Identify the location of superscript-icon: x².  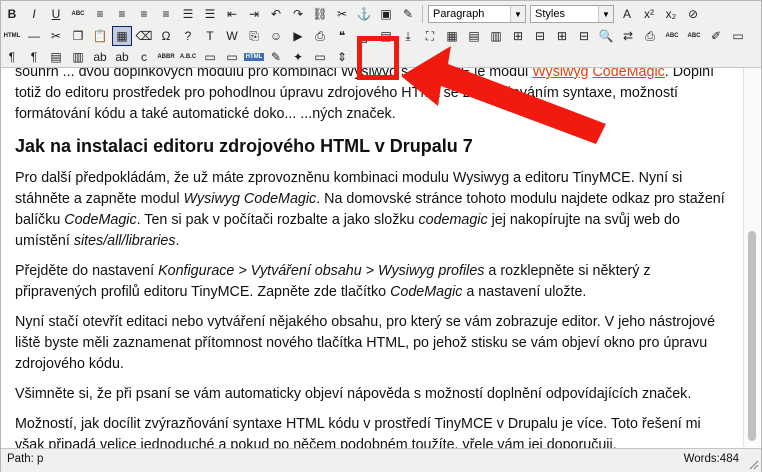
(649, 14).